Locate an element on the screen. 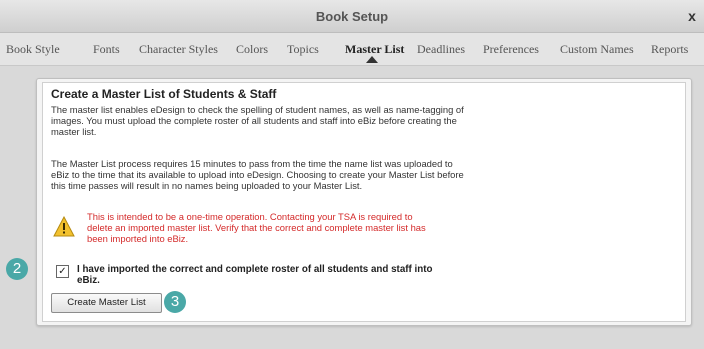 The width and height of the screenshot is (704, 349). tab-deadlines: Deadlines is located at coordinates (441, 49).